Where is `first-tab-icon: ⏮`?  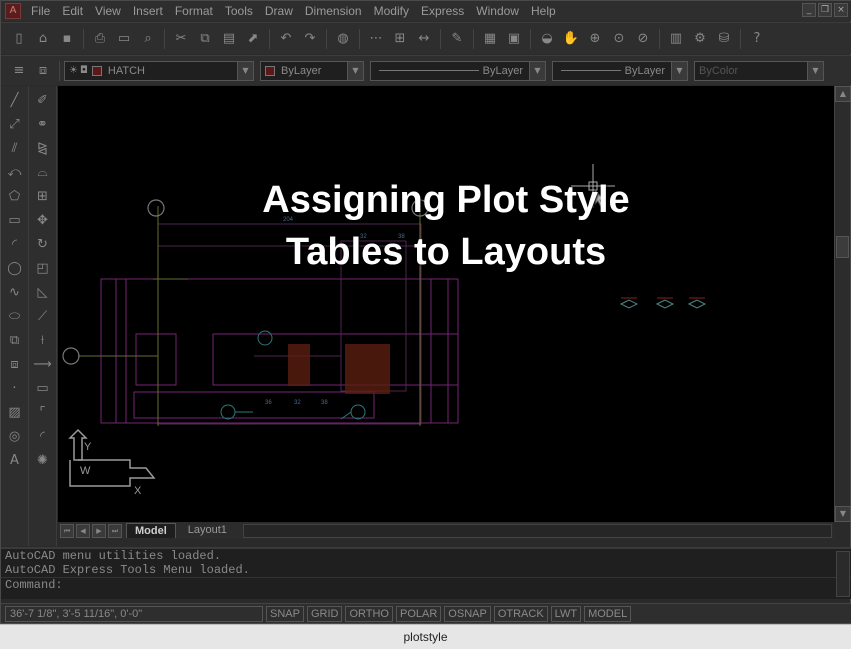
first-tab-icon: ⏮ is located at coordinates (67, 530).